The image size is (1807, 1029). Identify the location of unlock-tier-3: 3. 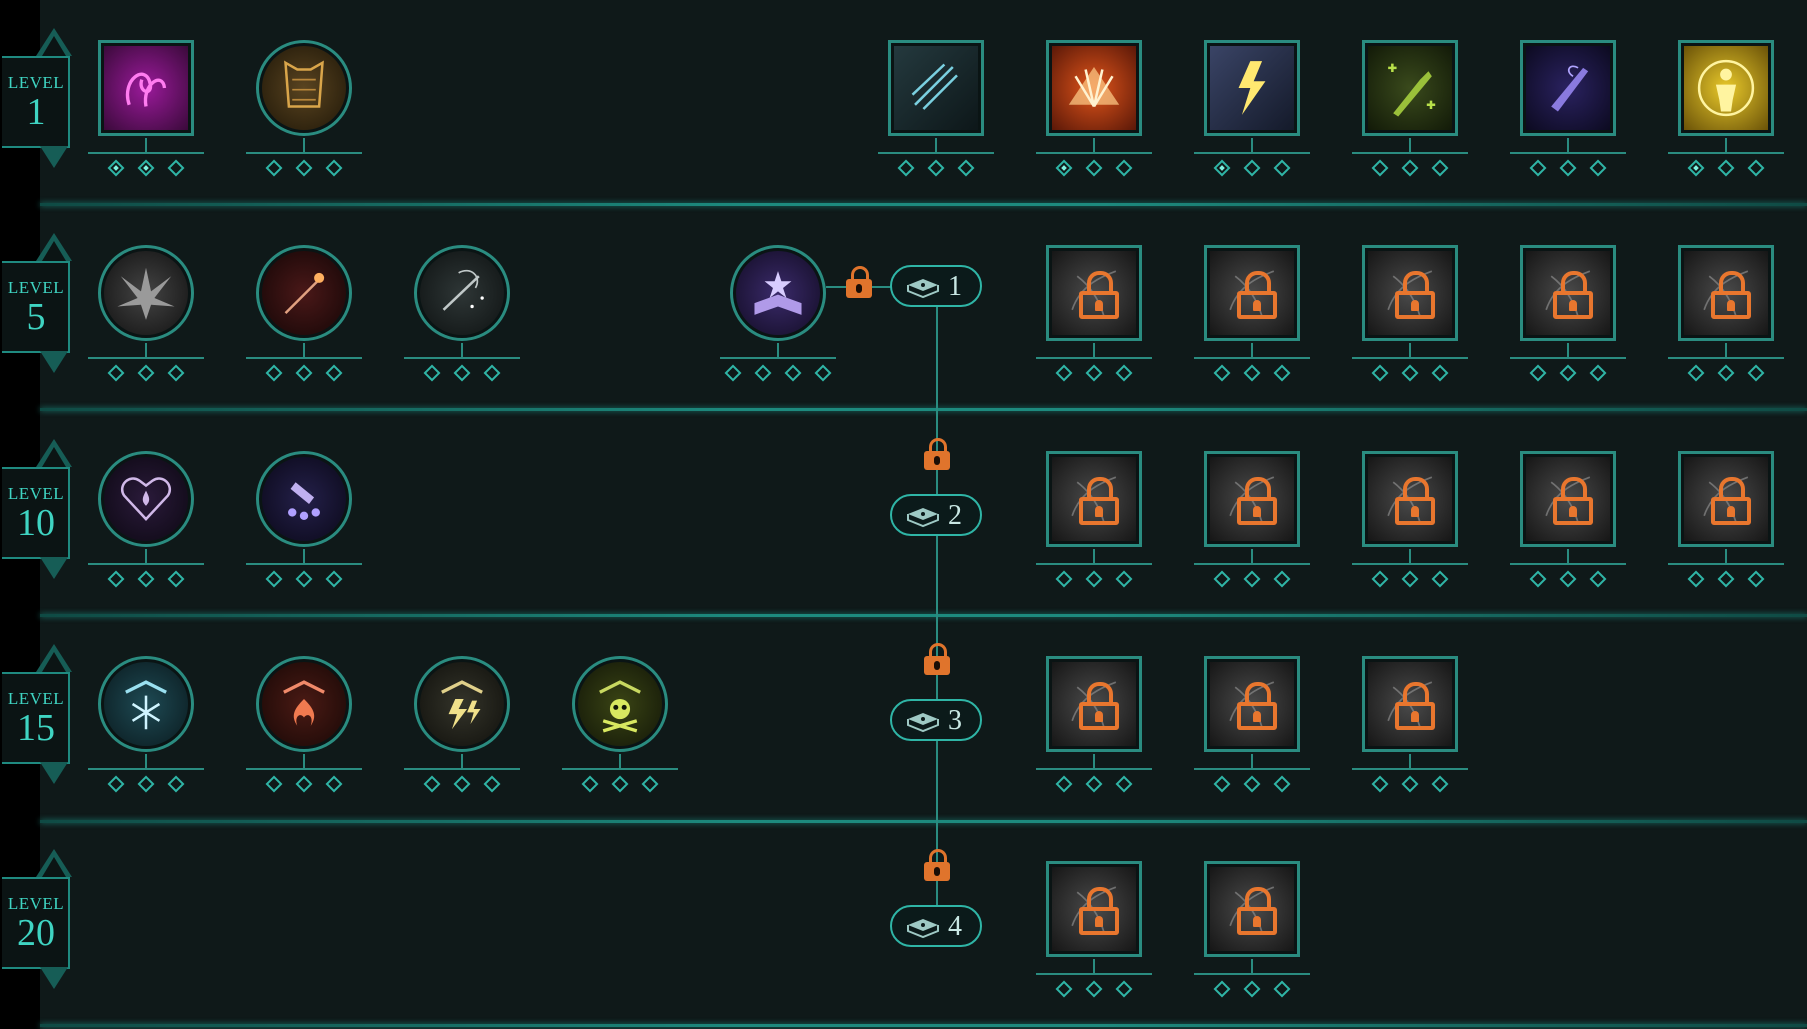
(936, 720).